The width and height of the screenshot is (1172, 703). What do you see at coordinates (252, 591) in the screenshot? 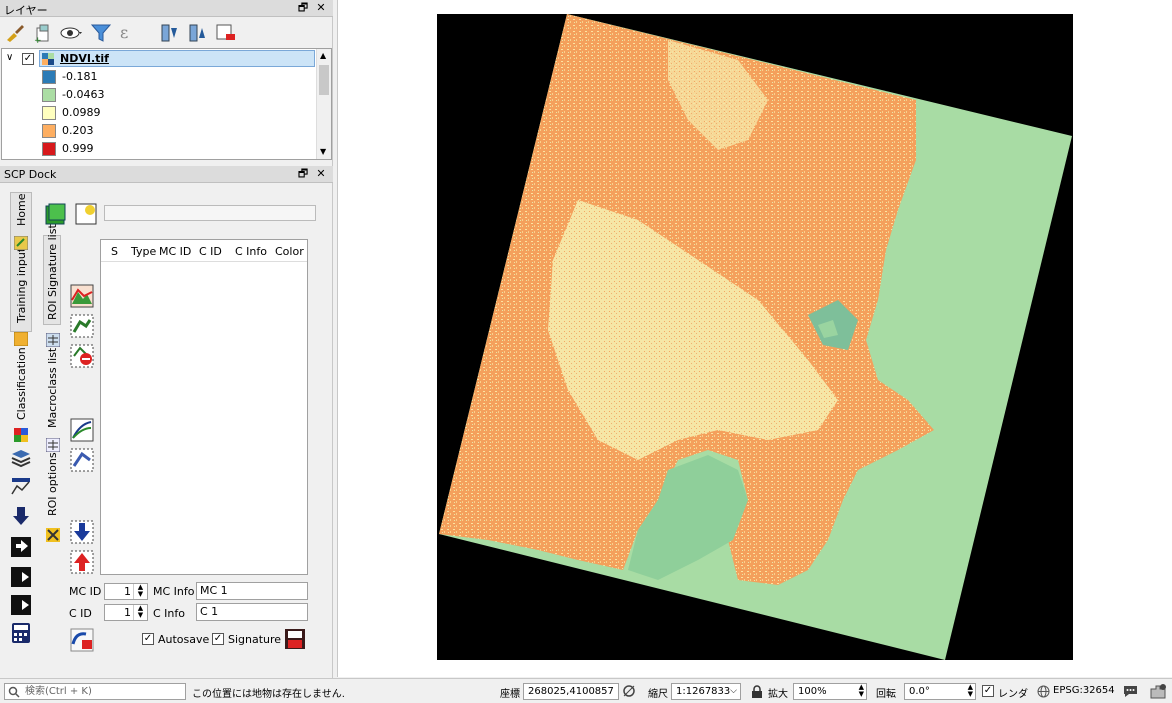
I see `mc-info-input: MC 1` at bounding box center [252, 591].